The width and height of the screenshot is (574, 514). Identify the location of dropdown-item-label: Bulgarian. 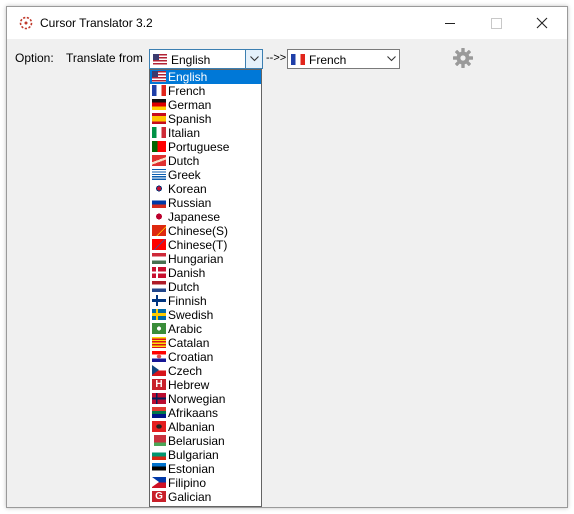
(193, 455).